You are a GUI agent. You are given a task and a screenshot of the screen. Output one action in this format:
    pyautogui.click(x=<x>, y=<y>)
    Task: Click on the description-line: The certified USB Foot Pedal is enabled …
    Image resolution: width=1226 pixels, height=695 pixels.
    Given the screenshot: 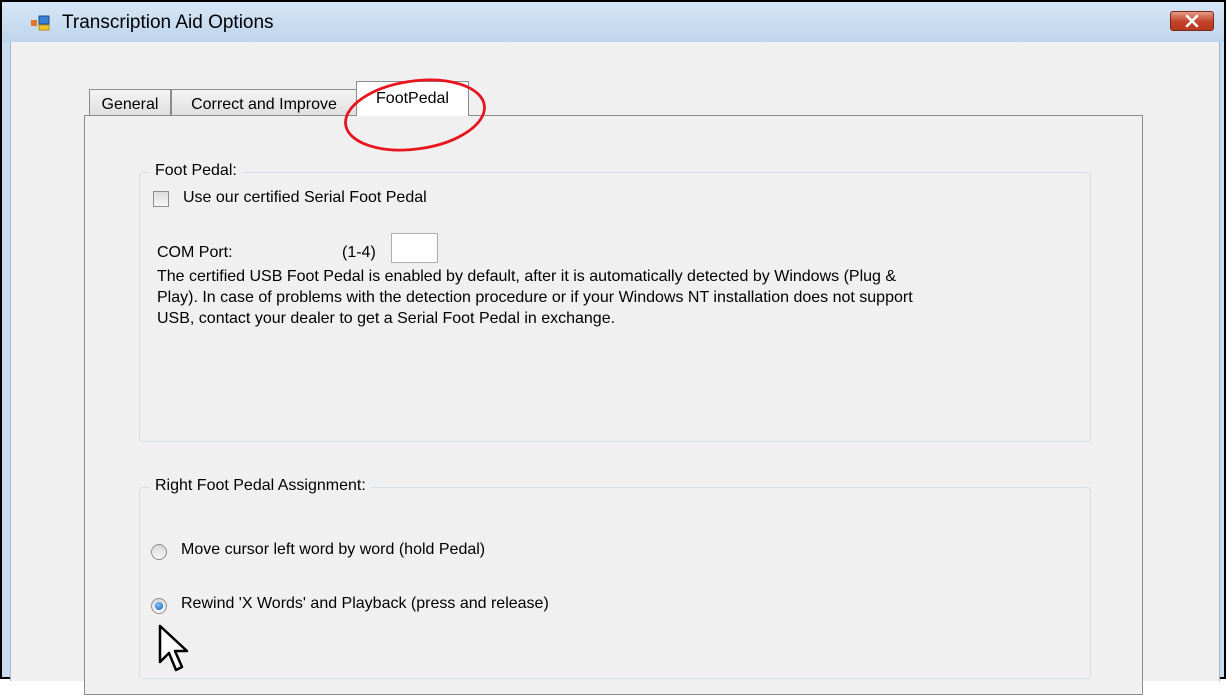 What is the action you would take?
    pyautogui.click(x=527, y=276)
    